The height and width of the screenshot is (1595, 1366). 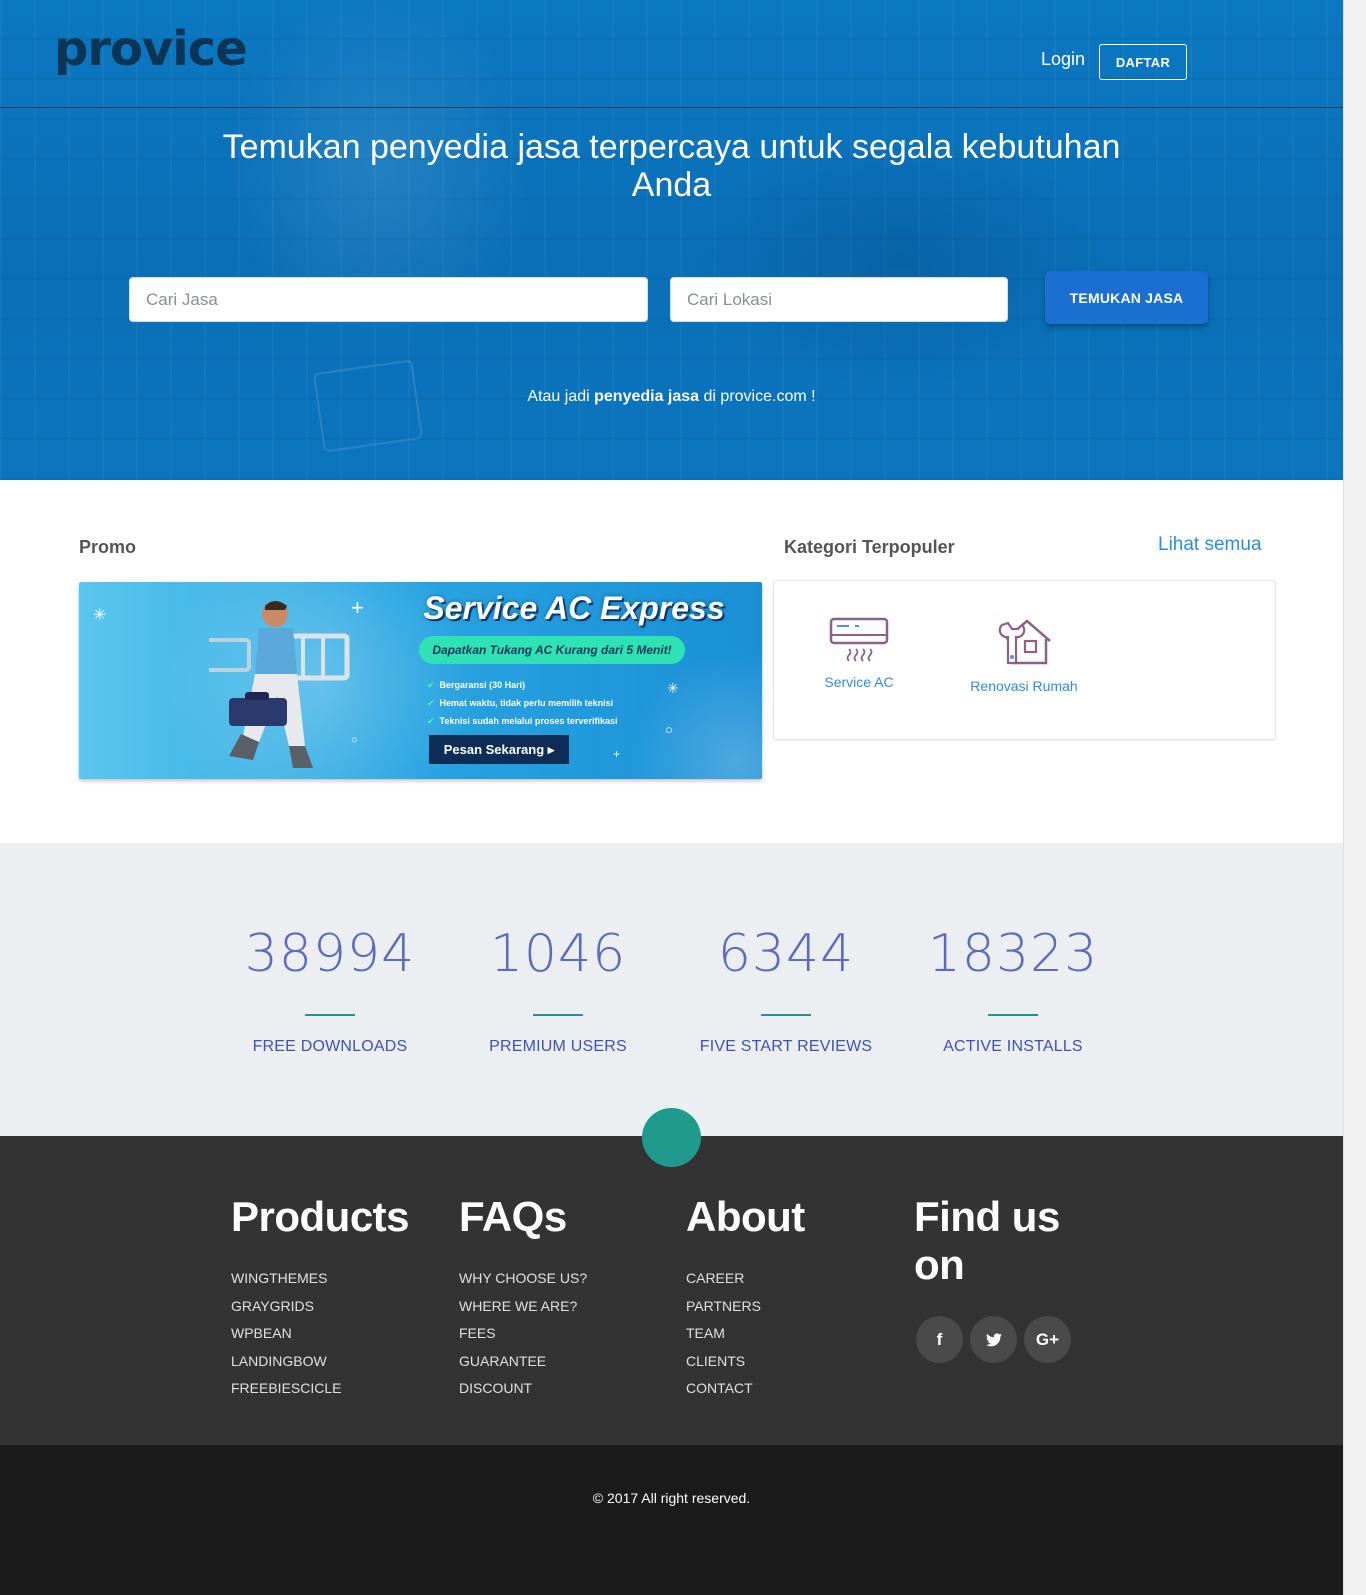 I want to click on footer-column-title: About, so click(x=745, y=1216).